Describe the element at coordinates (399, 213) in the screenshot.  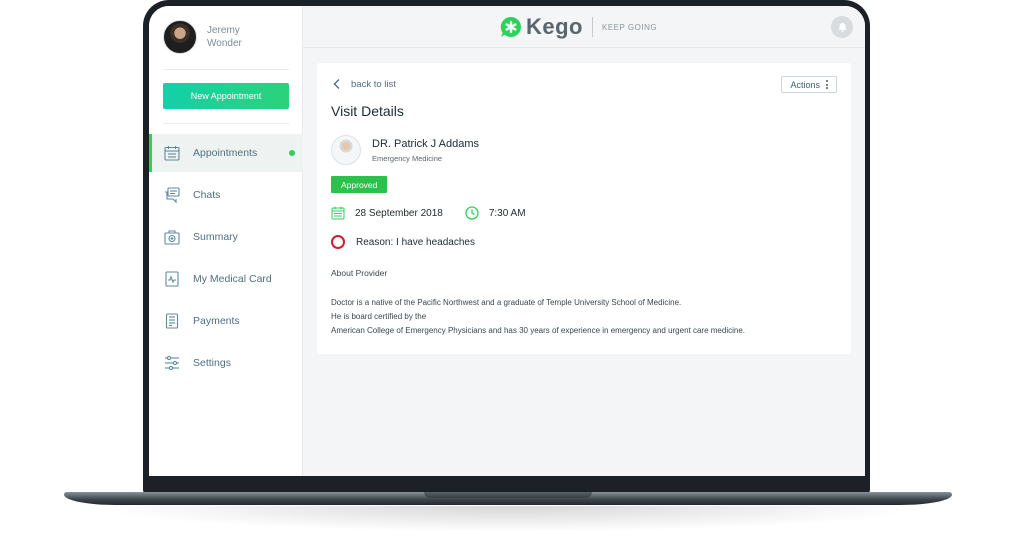
I see `appointment-date: 28 September 2018` at that location.